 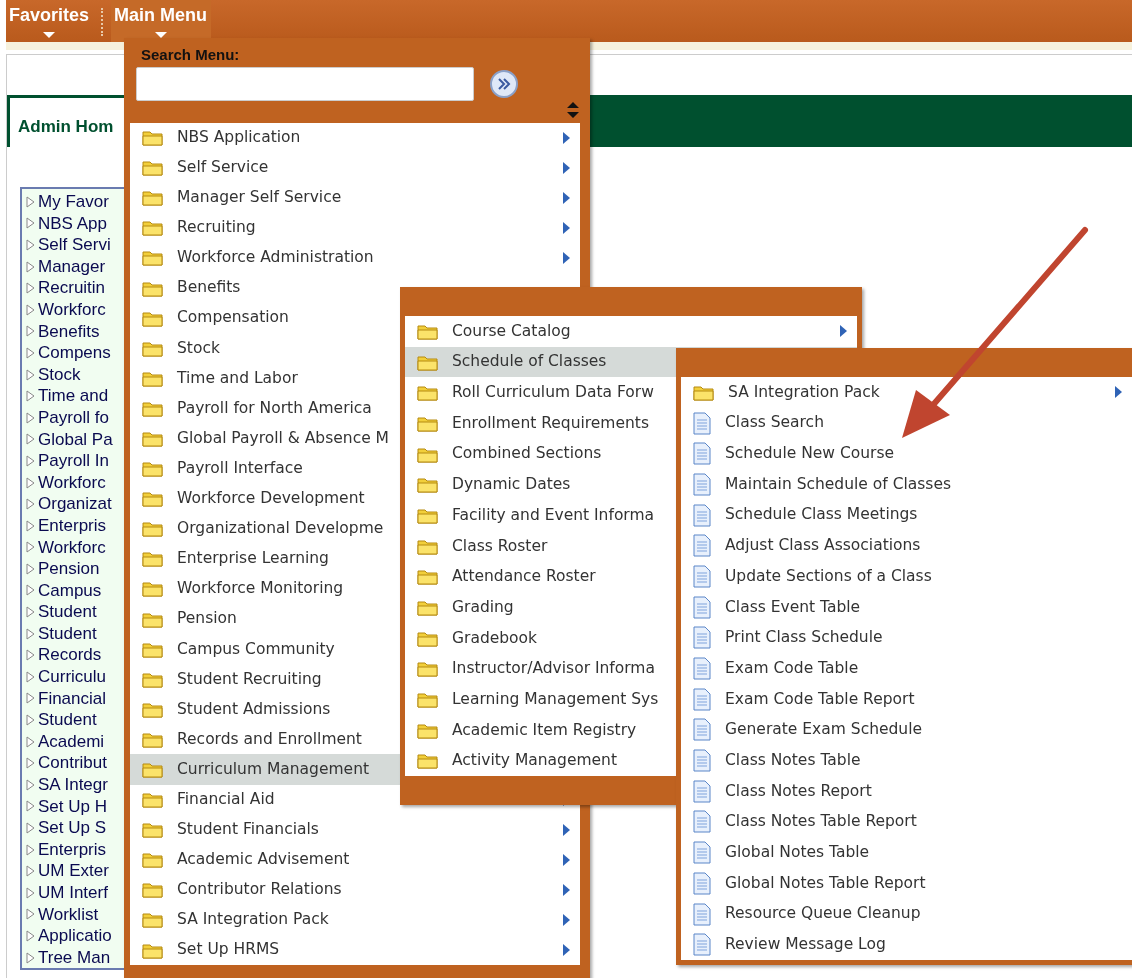 I want to click on tree-item: SA Integr, so click(x=73, y=785).